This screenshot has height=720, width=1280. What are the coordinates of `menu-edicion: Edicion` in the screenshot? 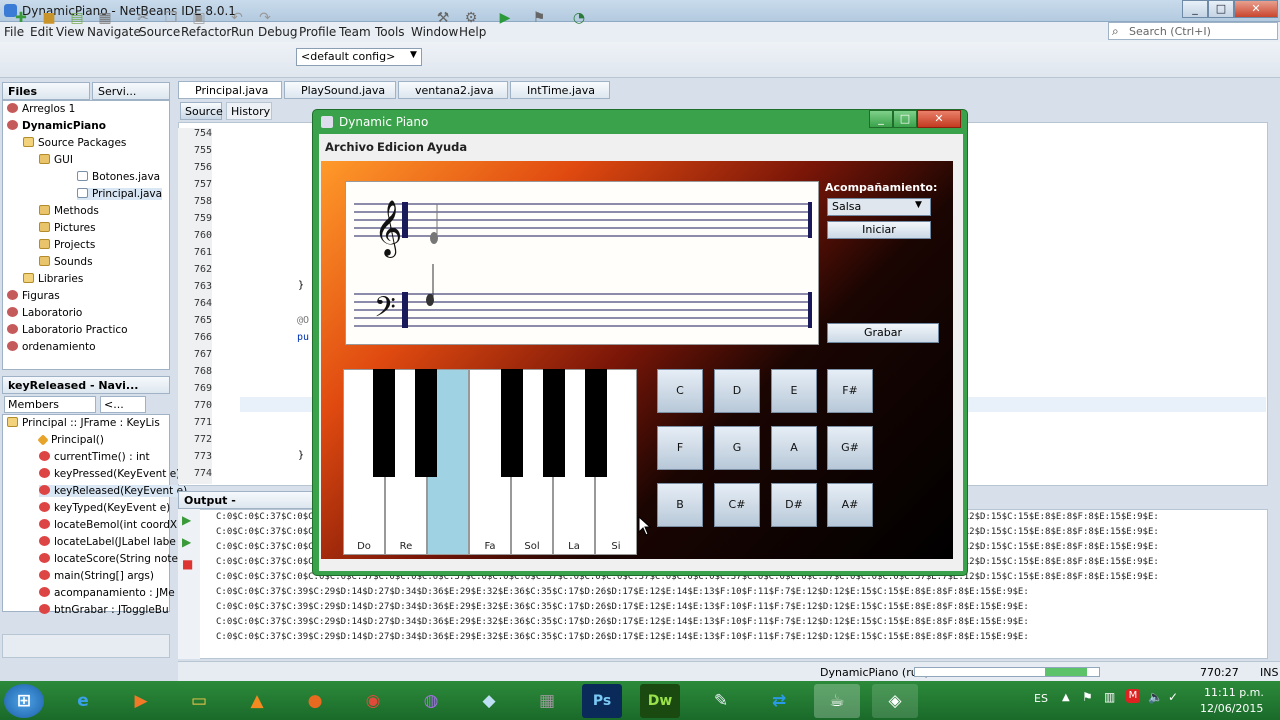 It's located at (400, 147).